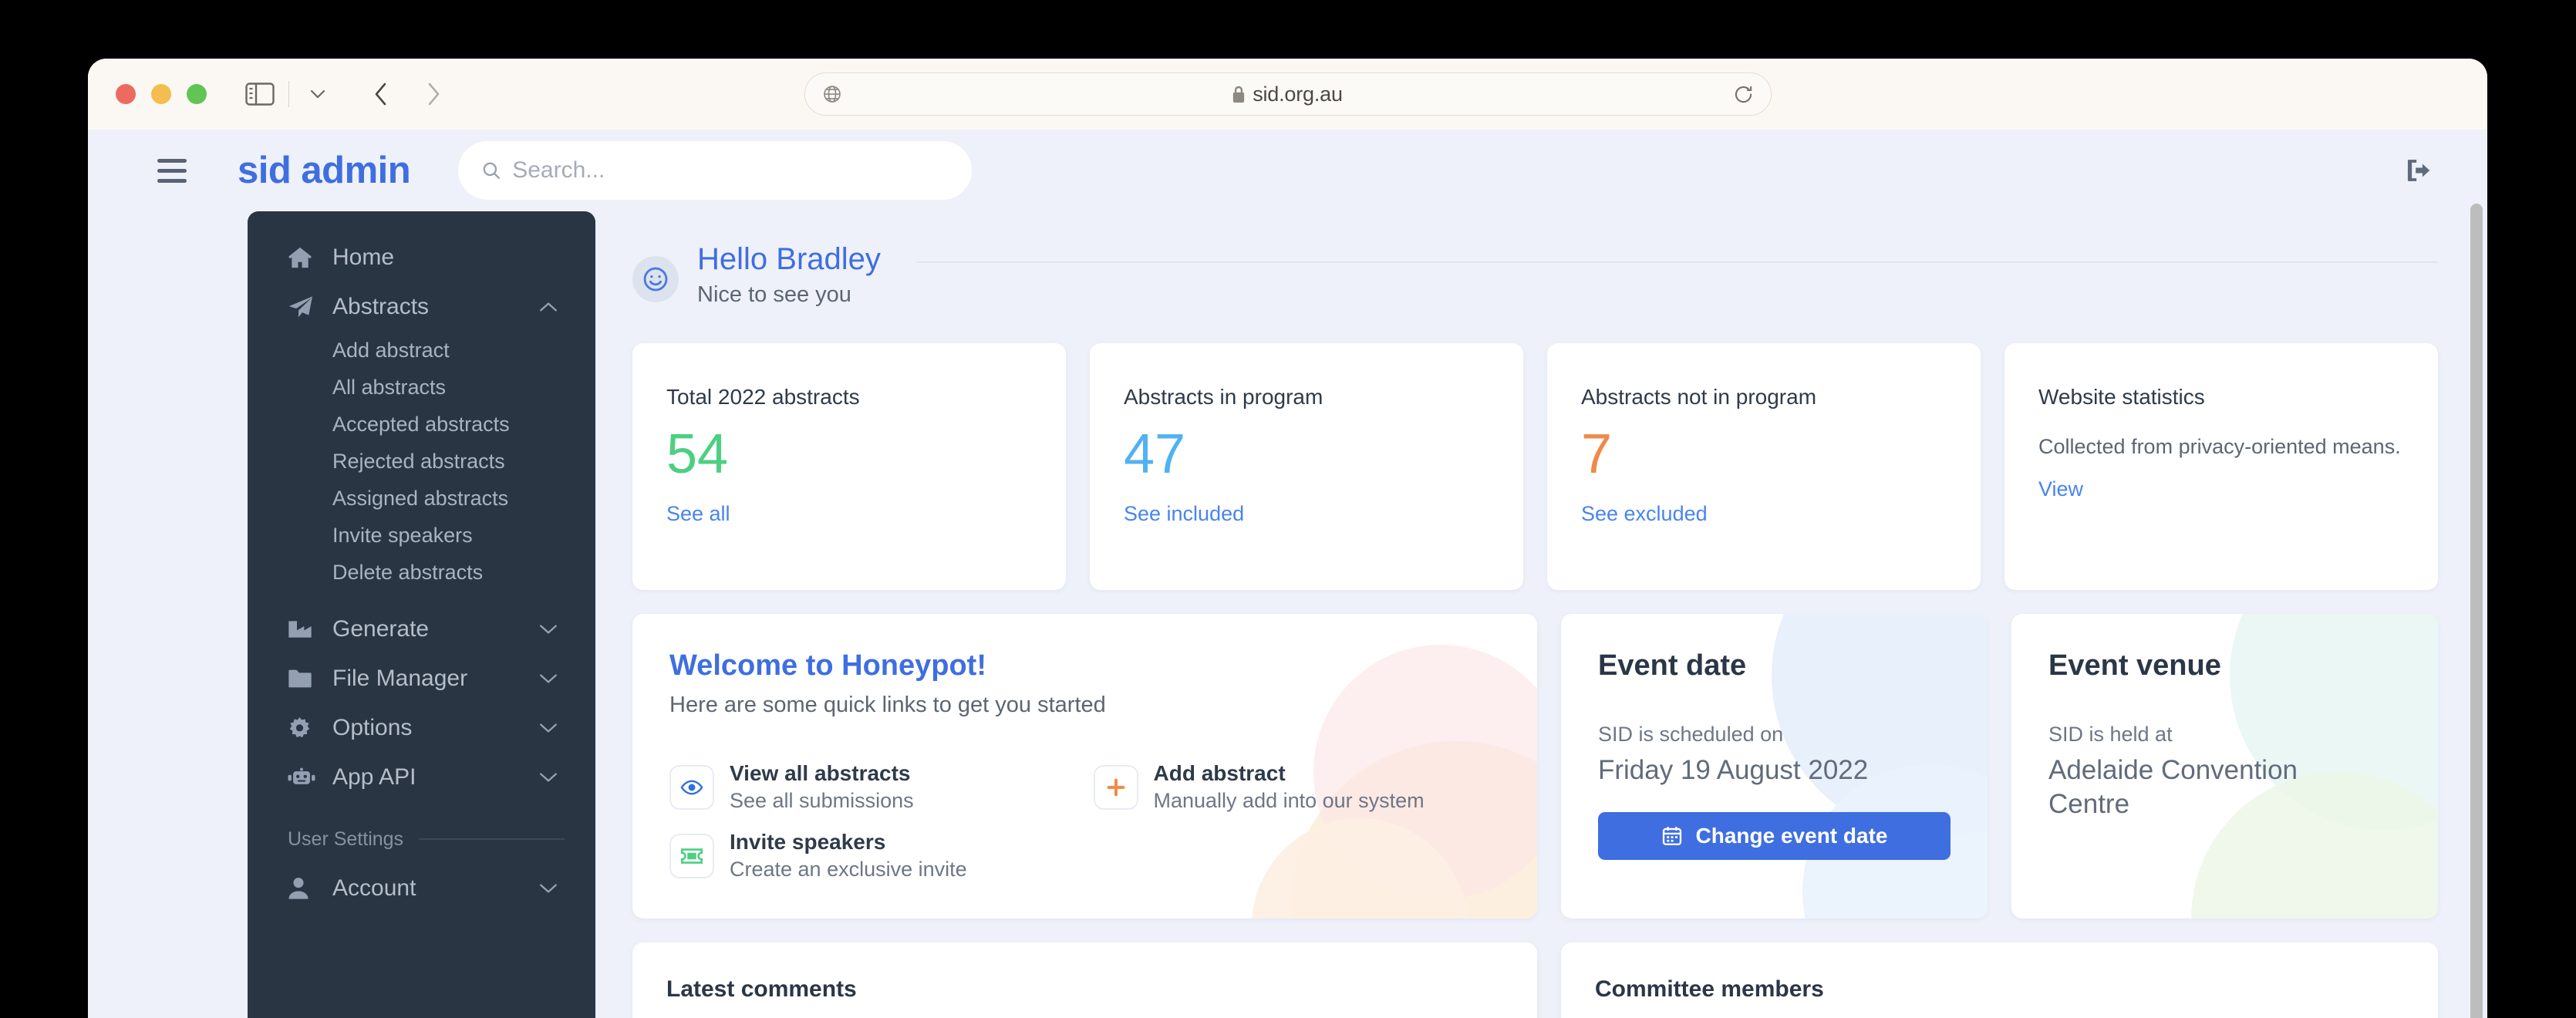 The image size is (2576, 1018). I want to click on sidebar-item-account: Account, so click(421, 888).